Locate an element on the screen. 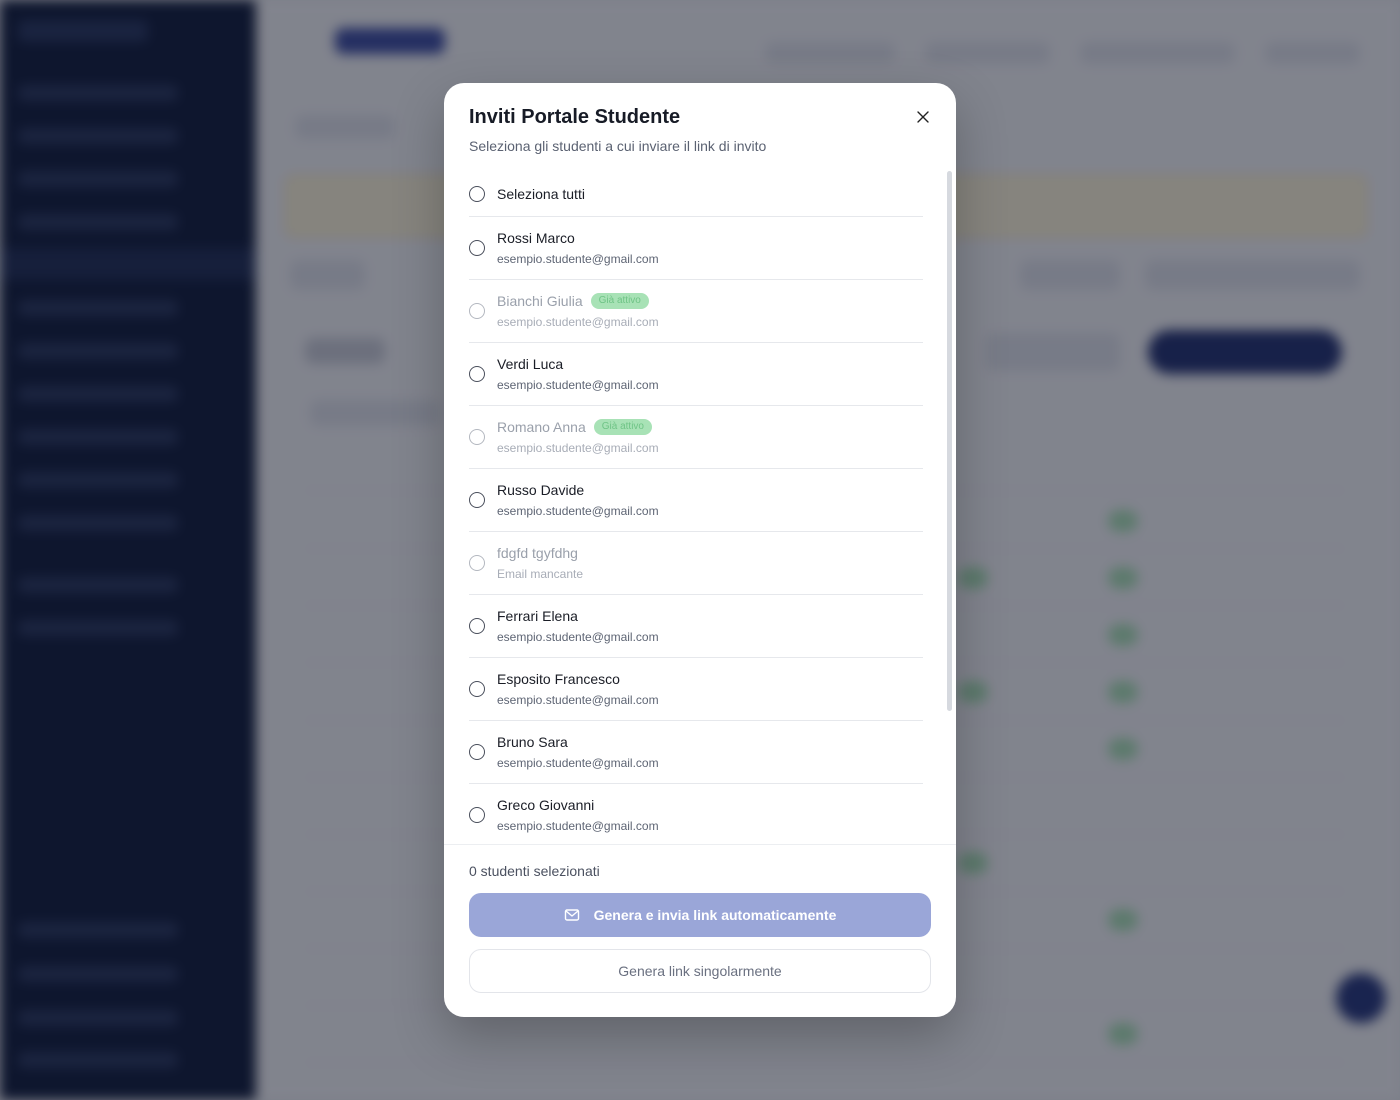 The image size is (1400, 1100). student-name-line: Greco Giovanni is located at coordinates (545, 805).